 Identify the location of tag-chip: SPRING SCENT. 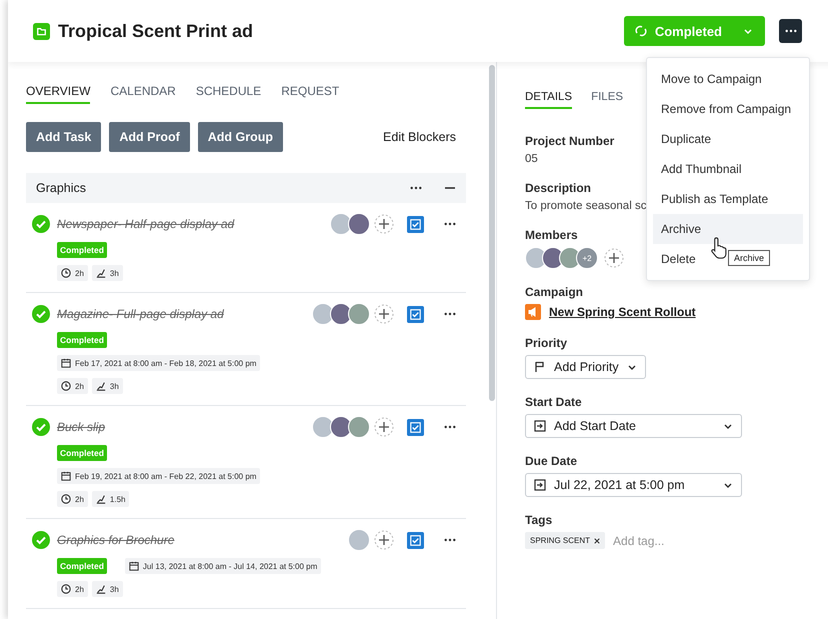
(565, 540).